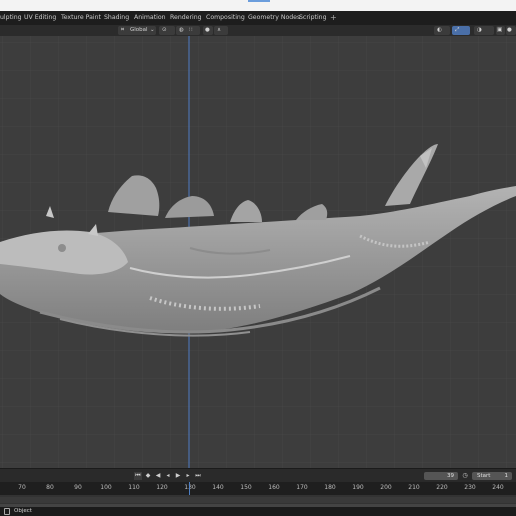 Image resolution: width=516 pixels, height=516 pixels. I want to click on keyframe-back-icon: ◆, so click(148, 475).